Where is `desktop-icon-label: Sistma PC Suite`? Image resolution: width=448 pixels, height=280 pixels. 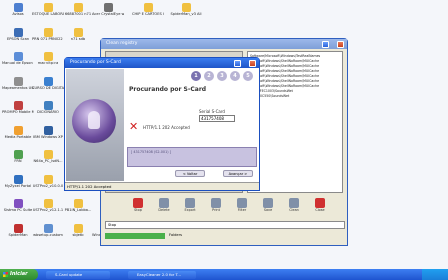 desktop-icon-label: Sistma PC Suite is located at coordinates (18, 210).